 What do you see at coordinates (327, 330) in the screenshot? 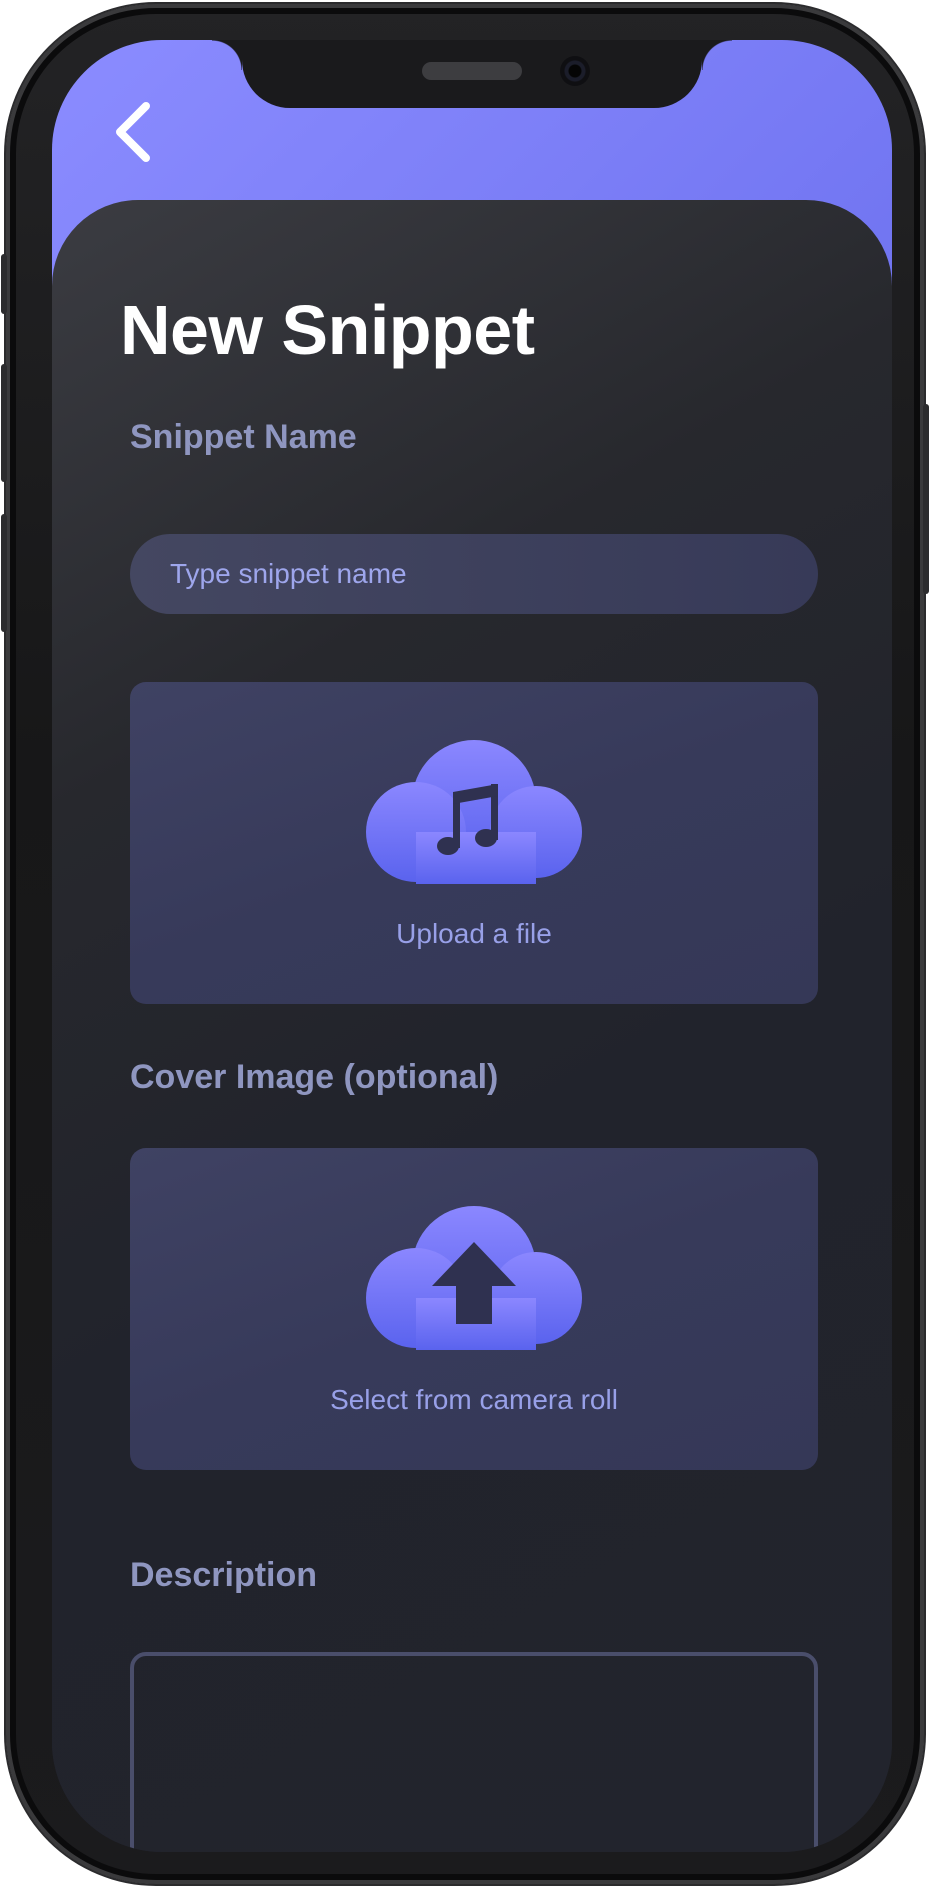
I see `page-title: New Snippet` at bounding box center [327, 330].